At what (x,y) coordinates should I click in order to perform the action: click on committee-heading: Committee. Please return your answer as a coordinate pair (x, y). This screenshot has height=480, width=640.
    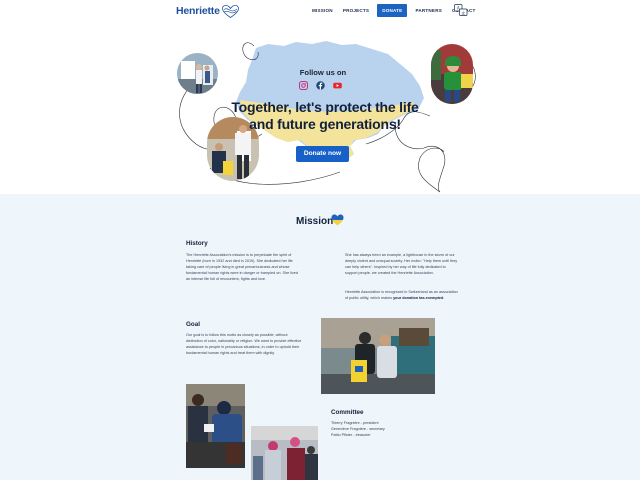
    Looking at the image, I should click on (347, 412).